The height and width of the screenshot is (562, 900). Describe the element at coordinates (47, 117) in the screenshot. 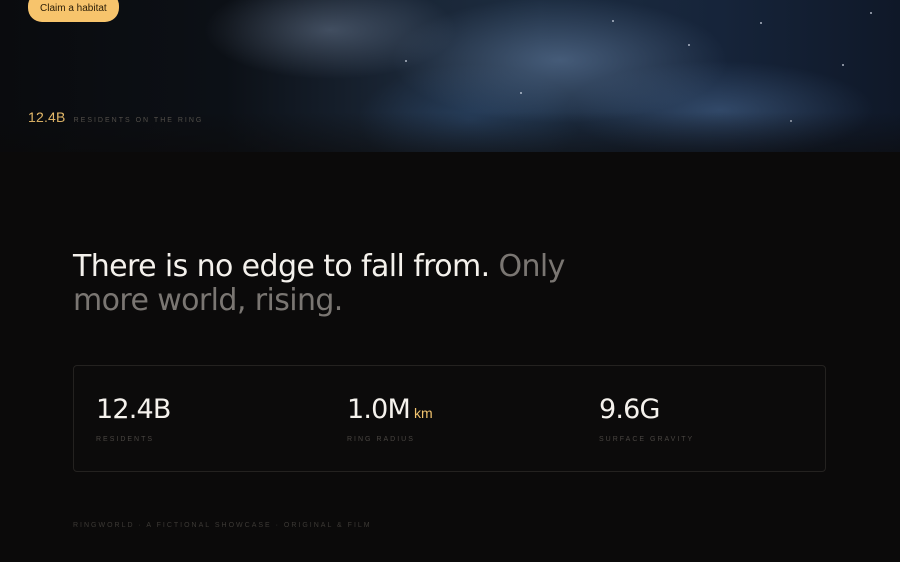

I see `hero-stat-value: 12.4B` at that location.